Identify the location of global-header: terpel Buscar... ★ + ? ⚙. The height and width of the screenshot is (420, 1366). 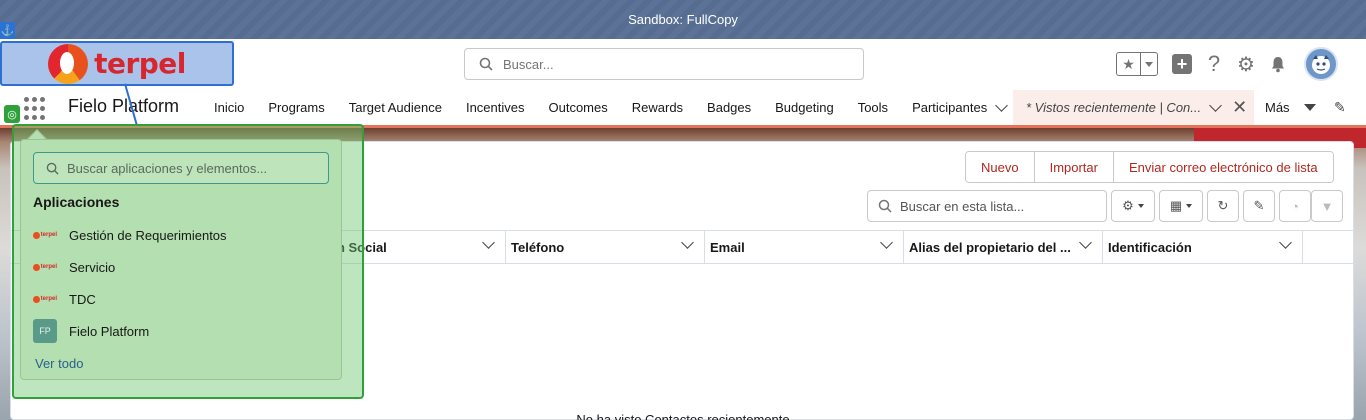
(683, 64).